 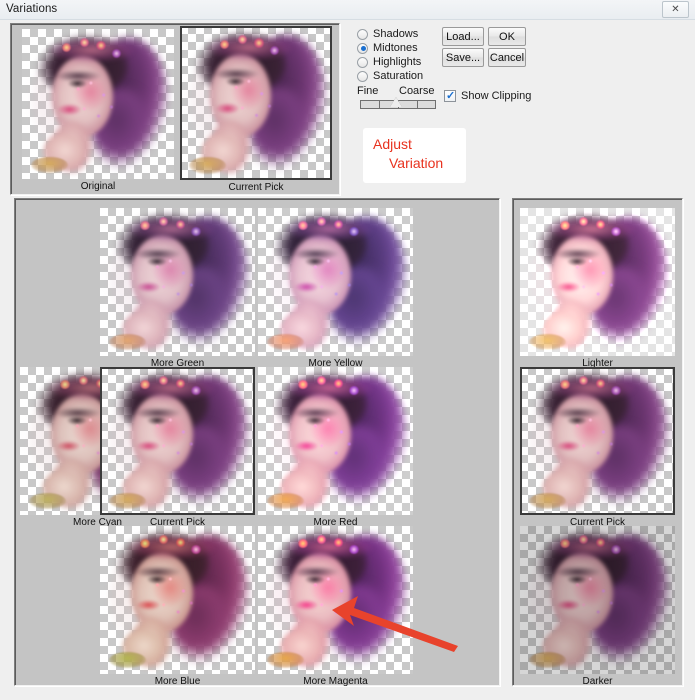 I want to click on radio-label: Shadows, so click(x=396, y=34).